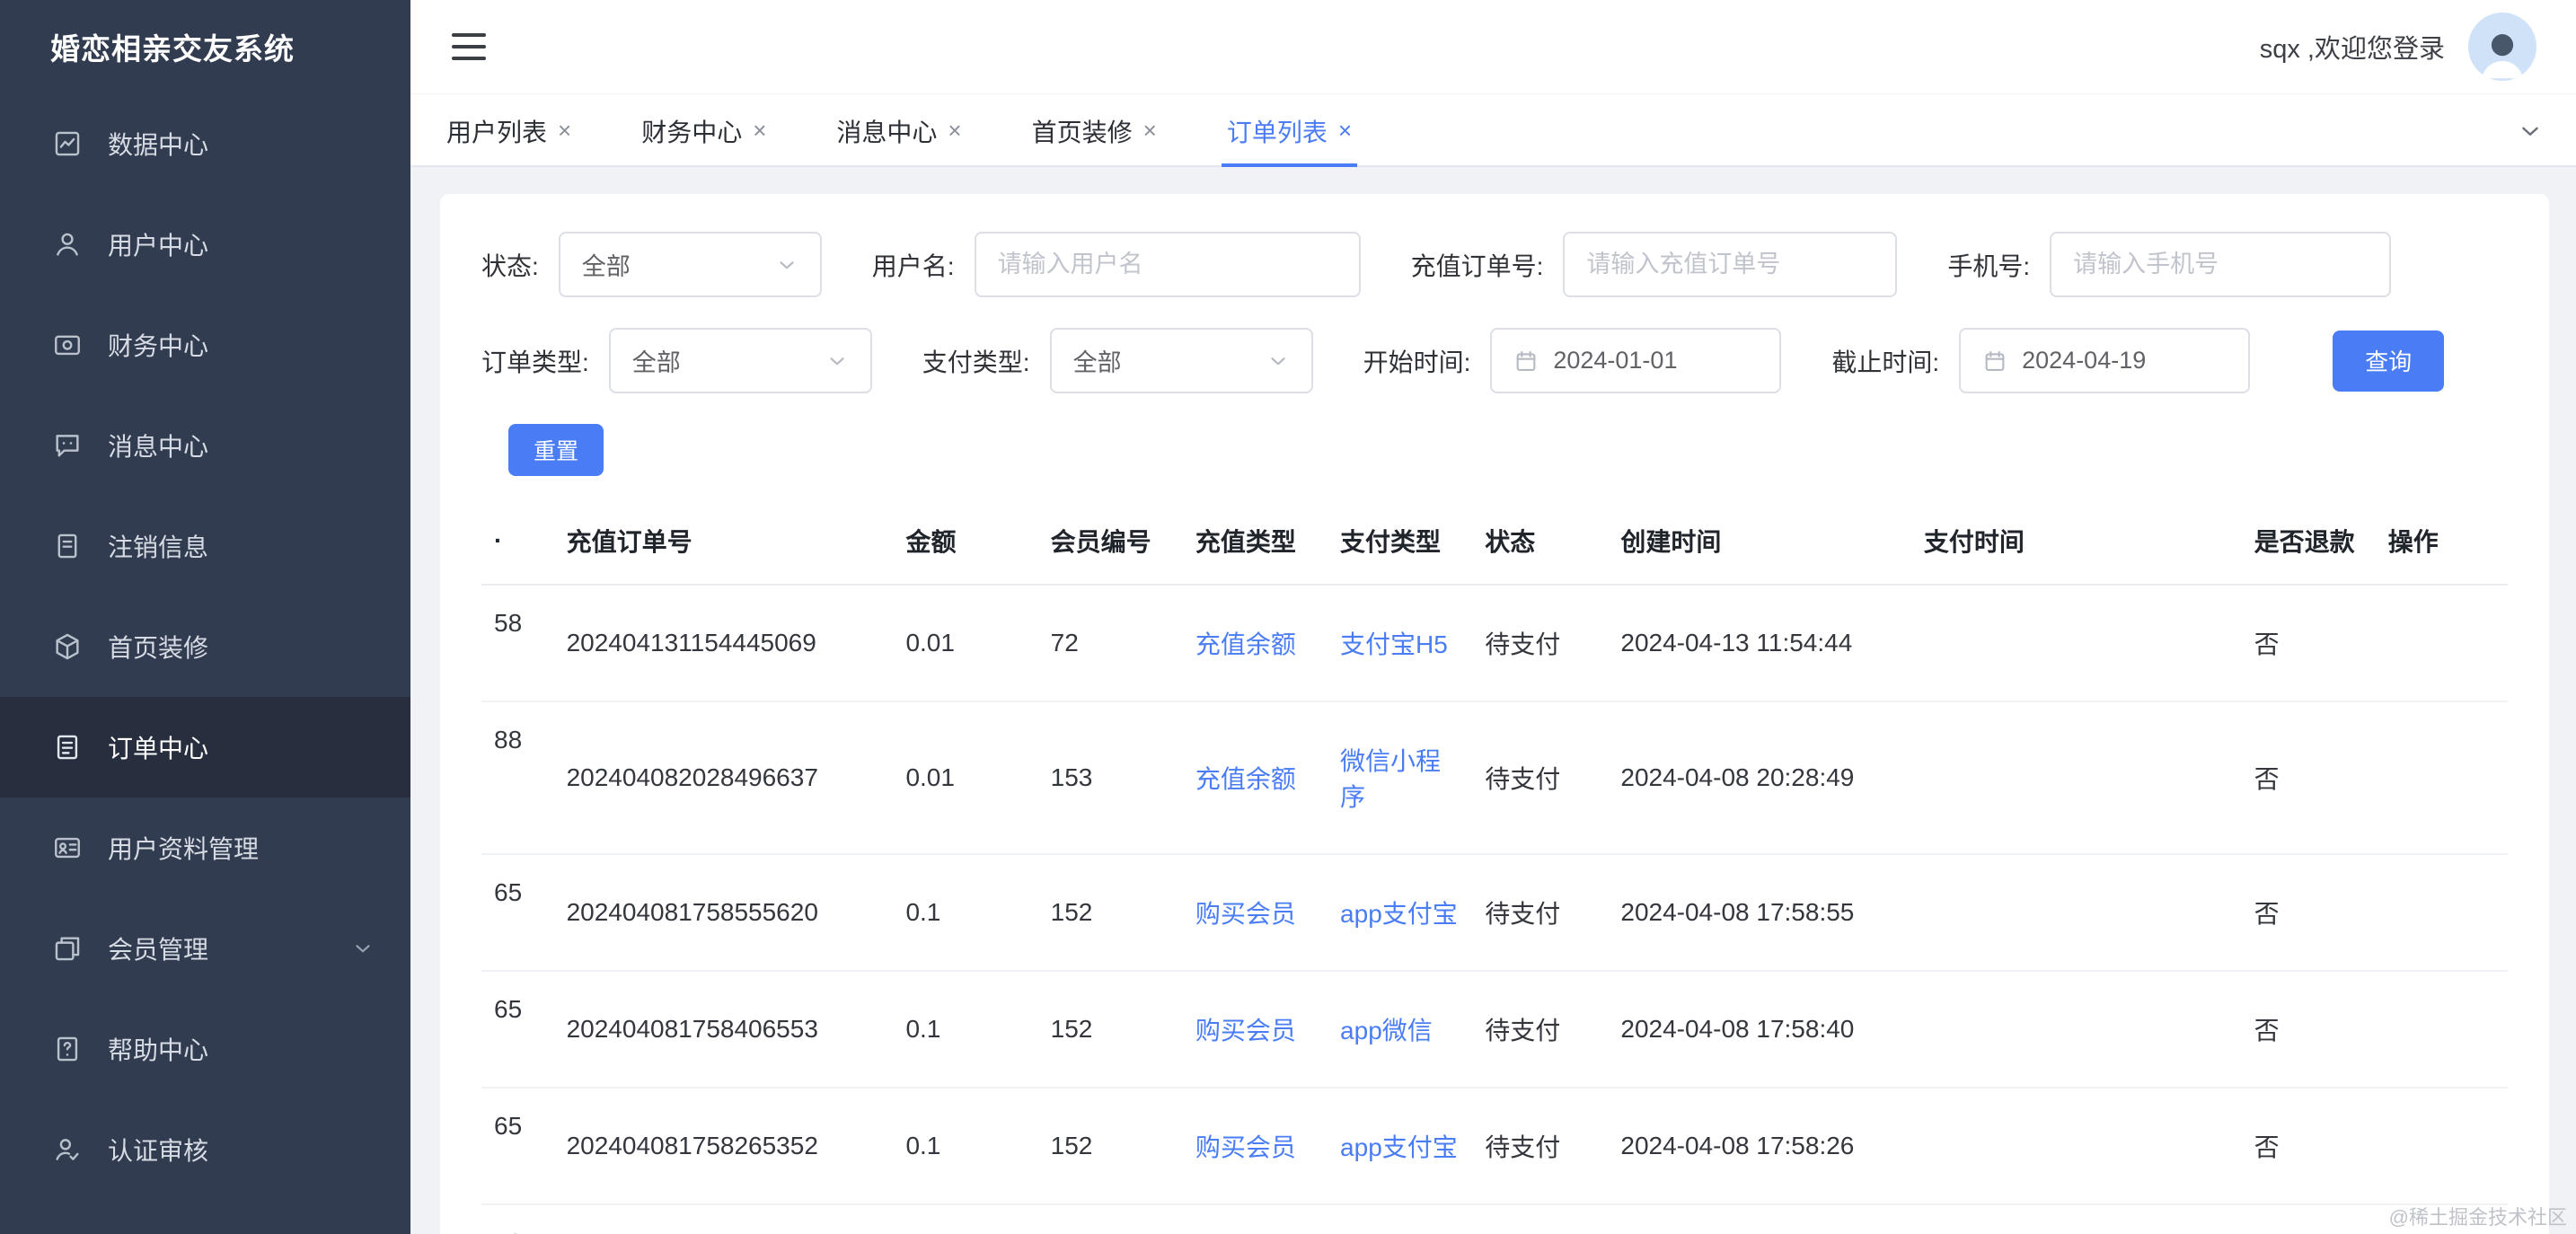 The image size is (2576, 1234). Describe the element at coordinates (2352, 49) in the screenshot. I see `welcome-text: sqx ,欢迎您登录` at that location.